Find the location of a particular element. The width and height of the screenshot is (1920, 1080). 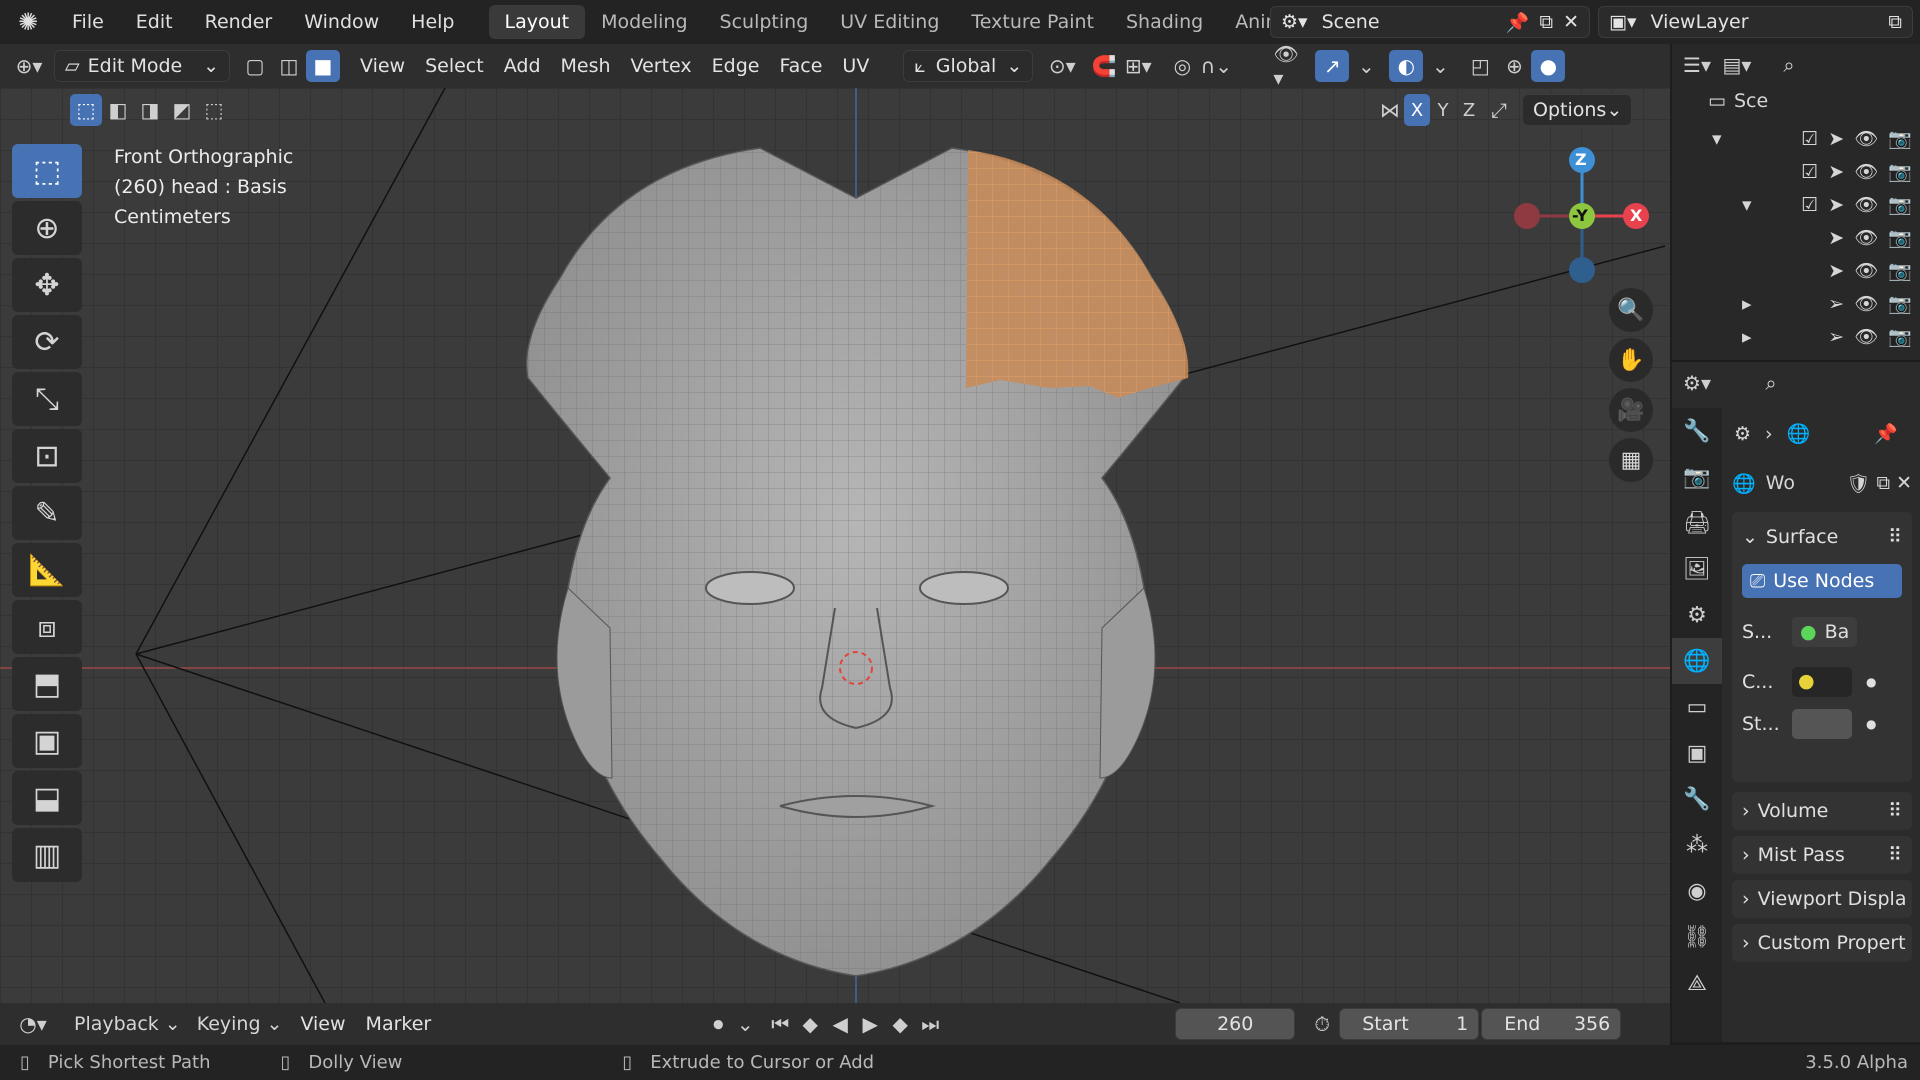

jump-start-icon: ⏮ is located at coordinates (780, 1024).